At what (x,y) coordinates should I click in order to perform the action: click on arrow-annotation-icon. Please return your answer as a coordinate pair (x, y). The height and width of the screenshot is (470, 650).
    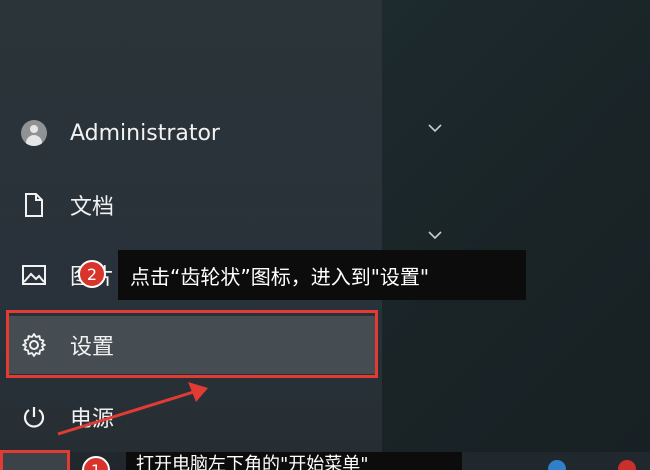
    Looking at the image, I should click on (132, 409).